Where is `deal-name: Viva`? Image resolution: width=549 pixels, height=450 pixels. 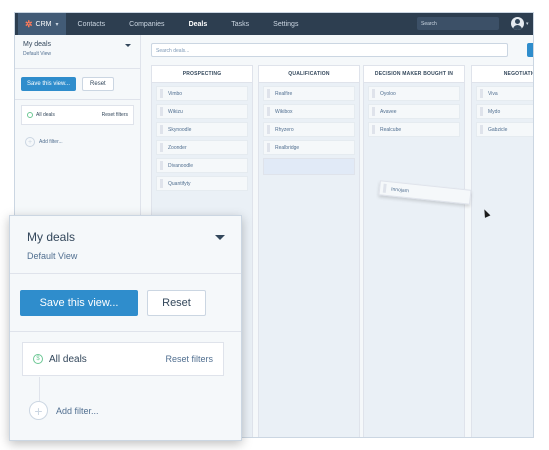
deal-name: Viva is located at coordinates (493, 93).